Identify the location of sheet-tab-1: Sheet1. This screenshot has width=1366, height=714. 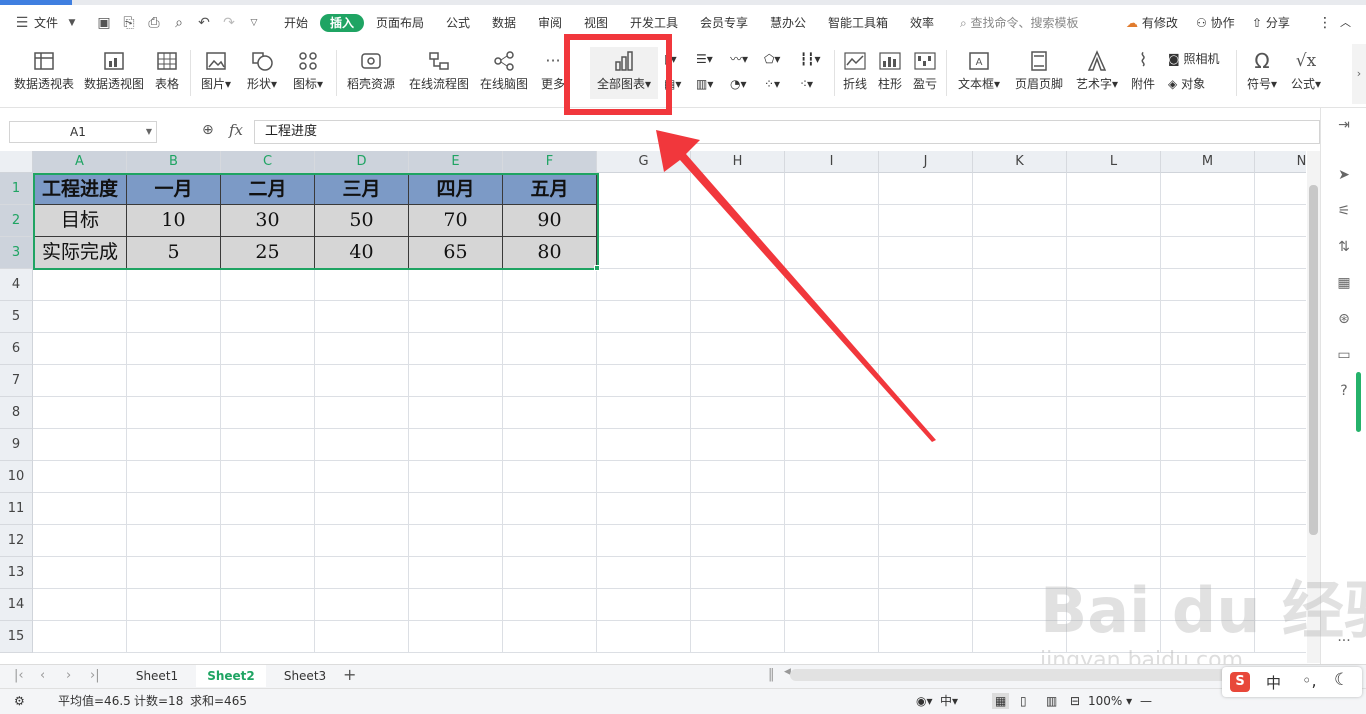
(157, 676).